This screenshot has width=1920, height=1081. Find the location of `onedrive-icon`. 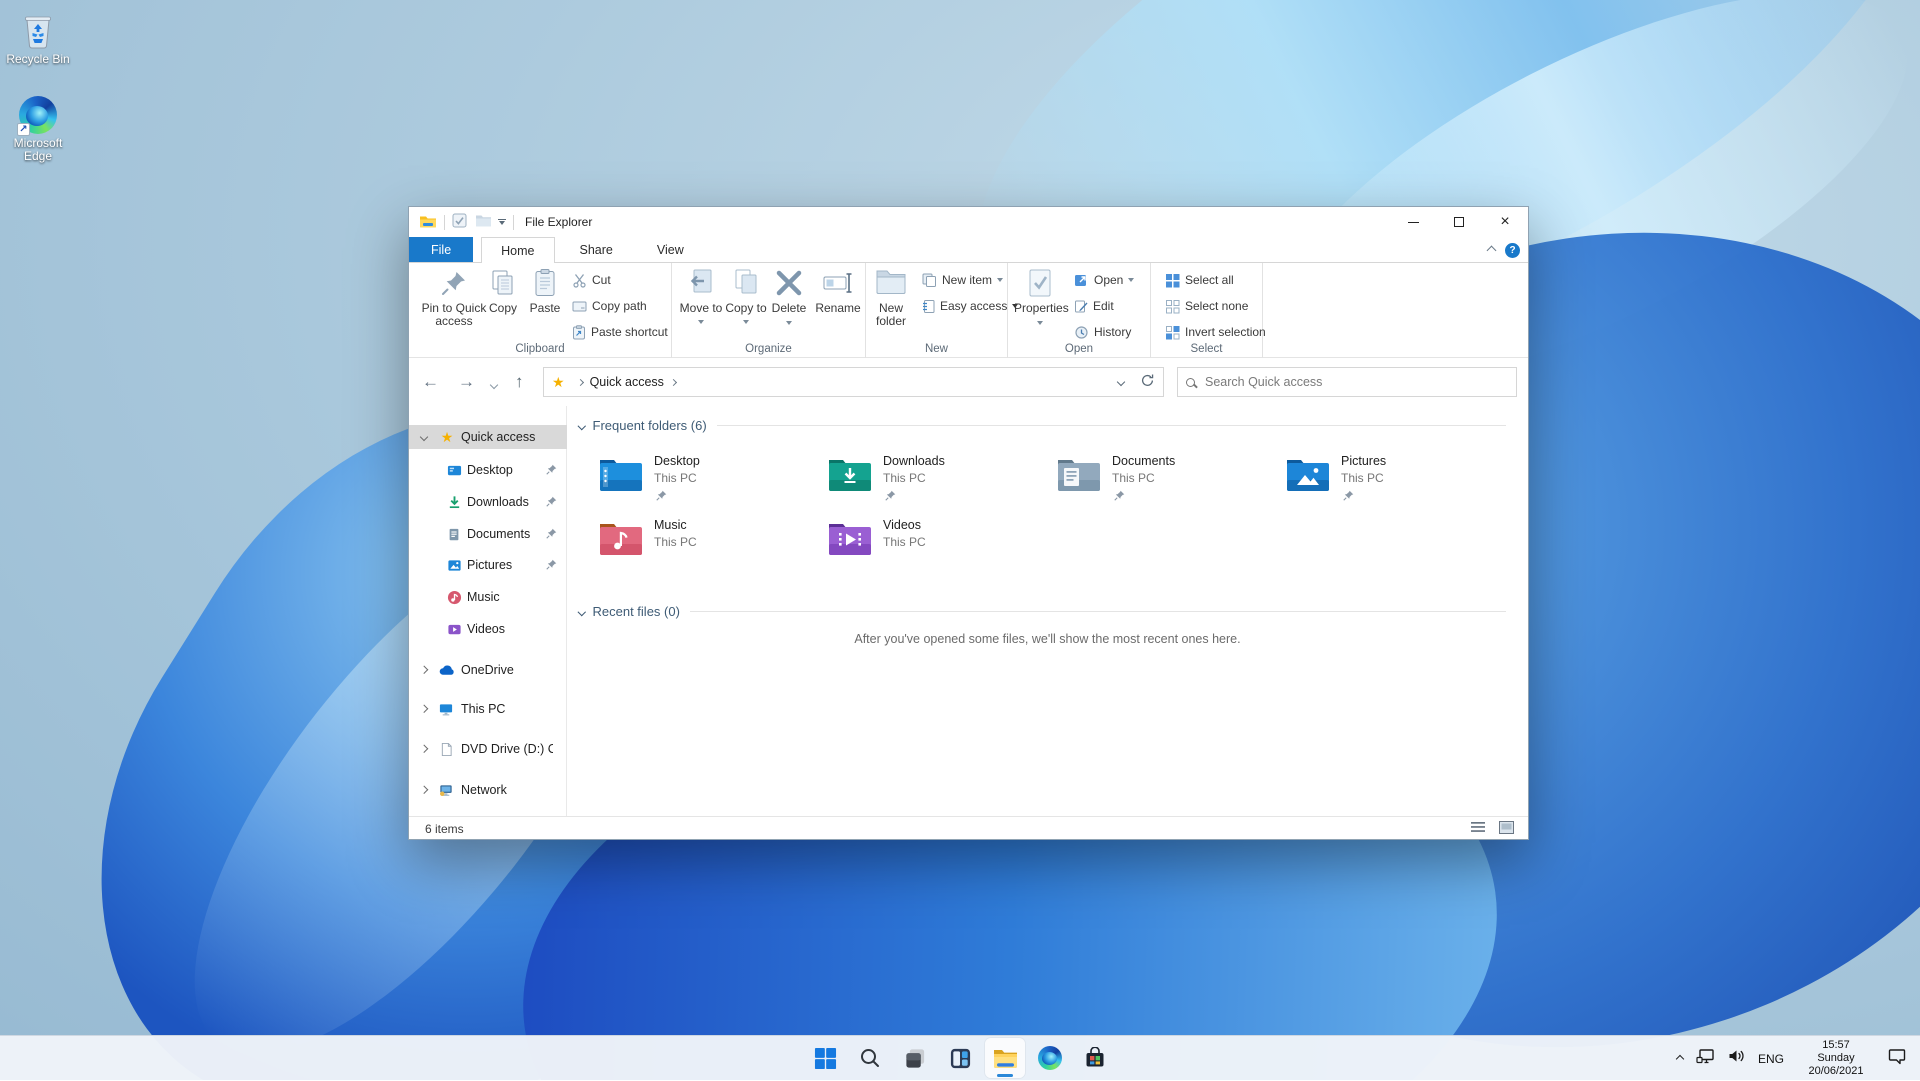

onedrive-icon is located at coordinates (446, 670).